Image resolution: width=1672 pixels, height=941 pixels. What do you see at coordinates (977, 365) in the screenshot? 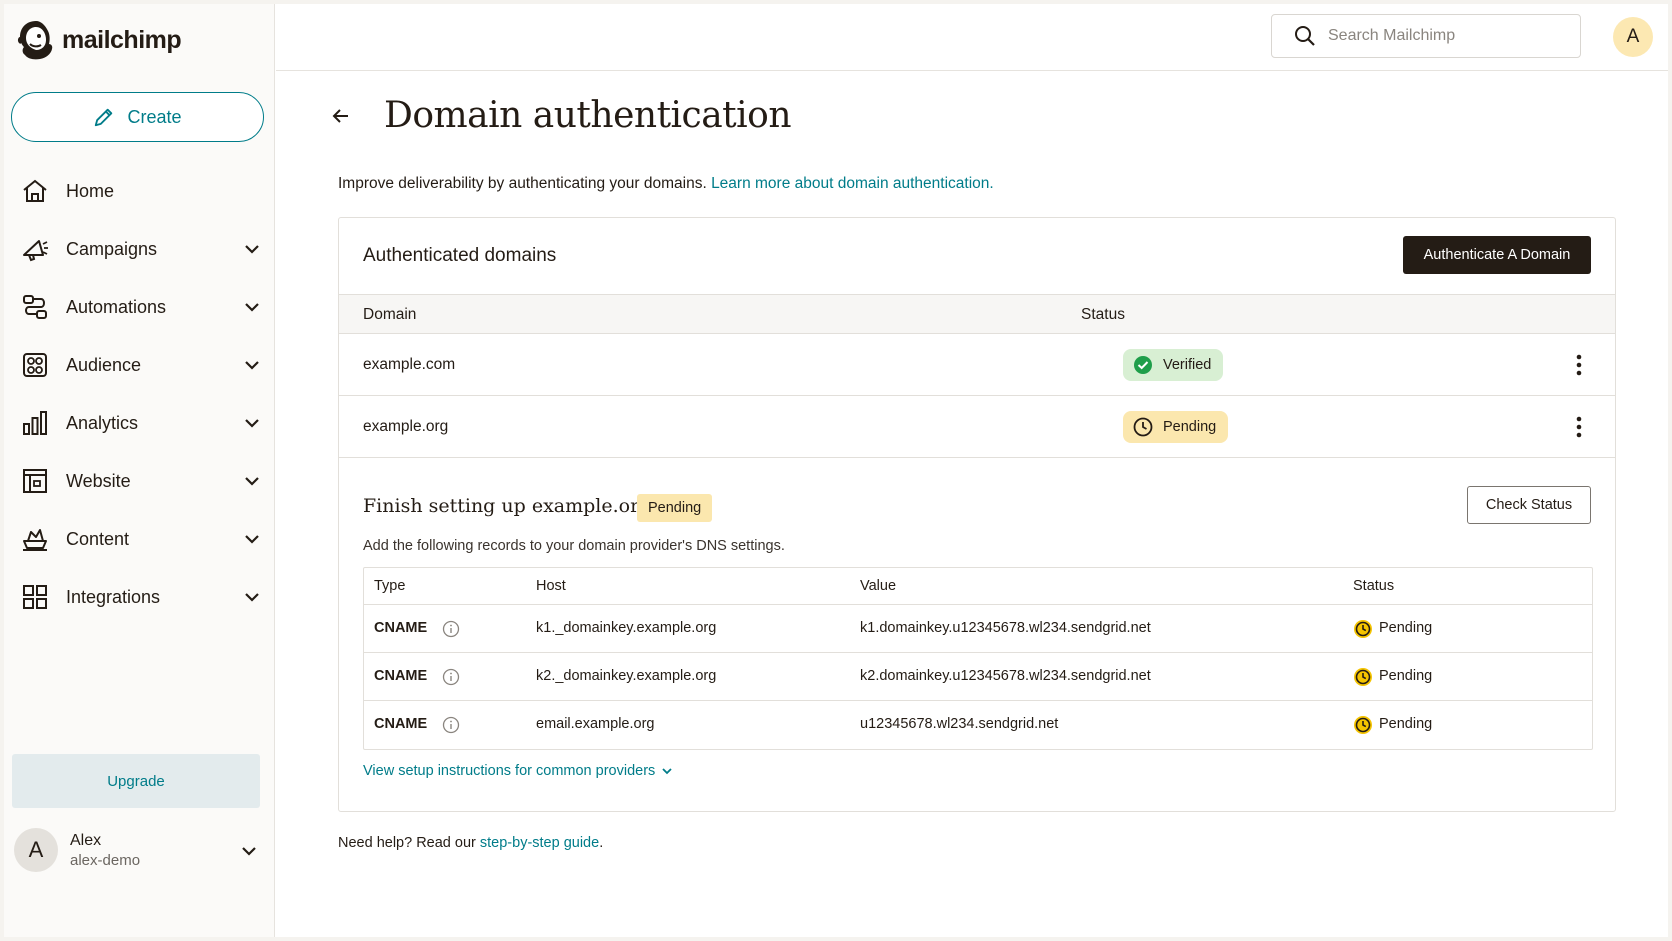
I see `domain-row: example.com Verified` at bounding box center [977, 365].